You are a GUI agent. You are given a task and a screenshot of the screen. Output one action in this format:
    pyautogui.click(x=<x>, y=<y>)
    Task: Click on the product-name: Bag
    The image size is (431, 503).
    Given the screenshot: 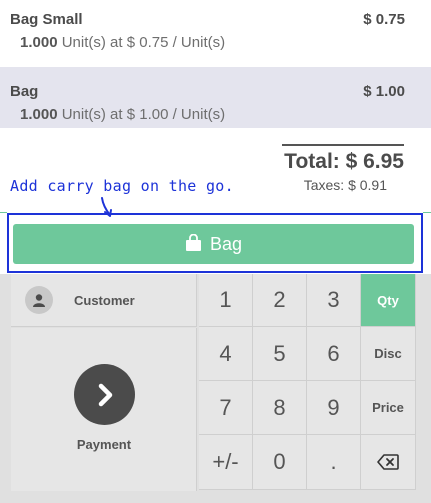 What is the action you would take?
    pyautogui.click(x=24, y=91)
    